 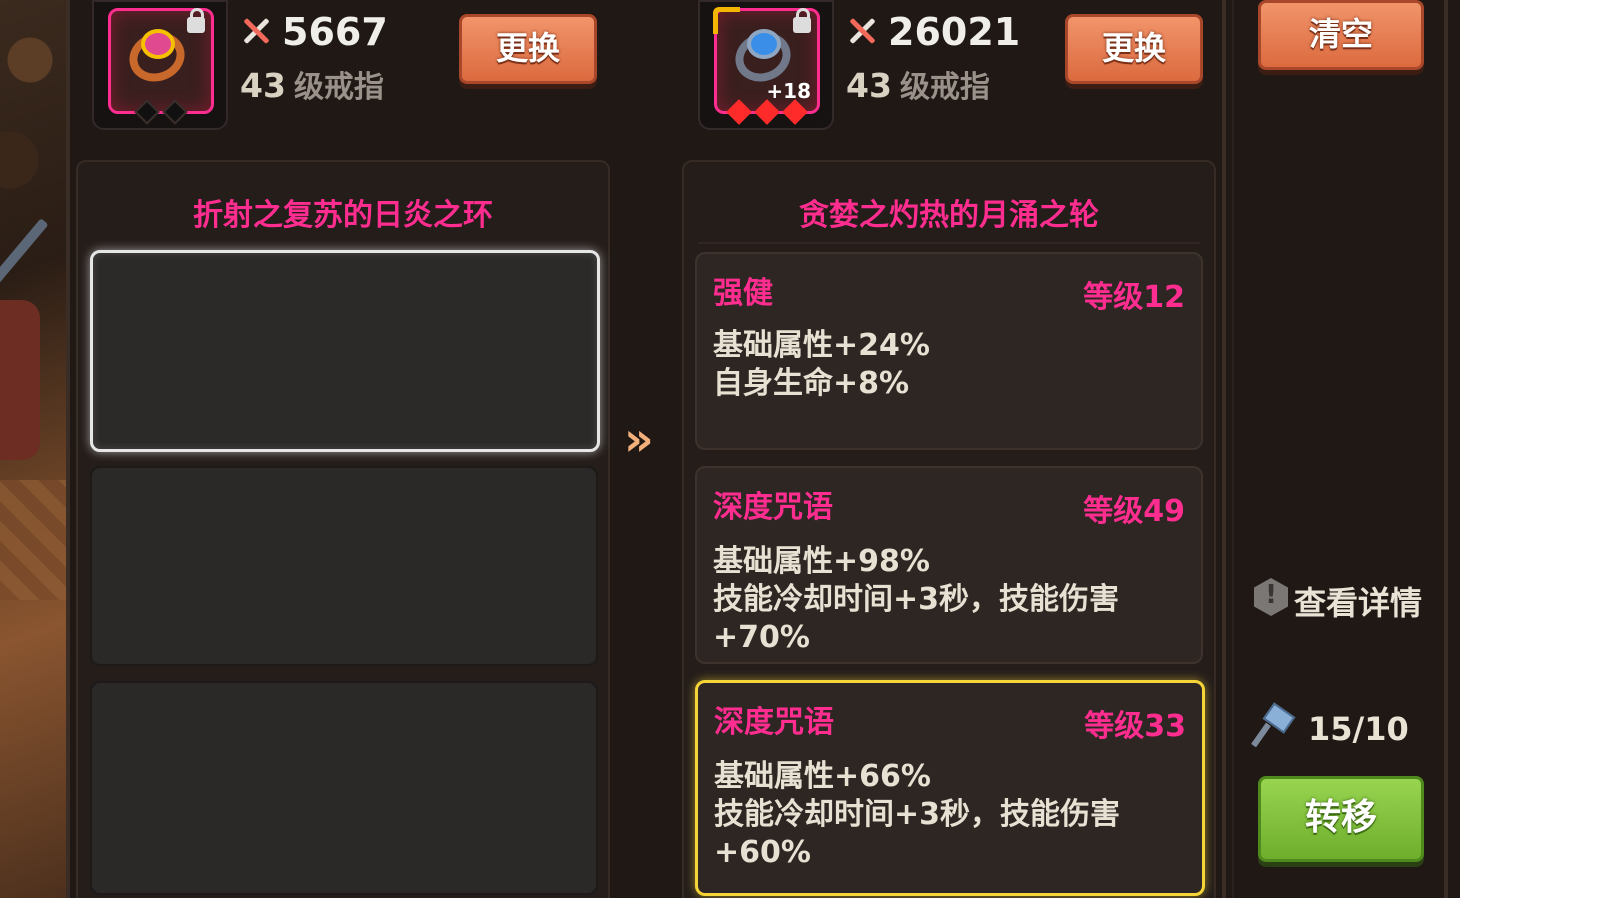 I want to click on left-item-slot, so click(x=160, y=65).